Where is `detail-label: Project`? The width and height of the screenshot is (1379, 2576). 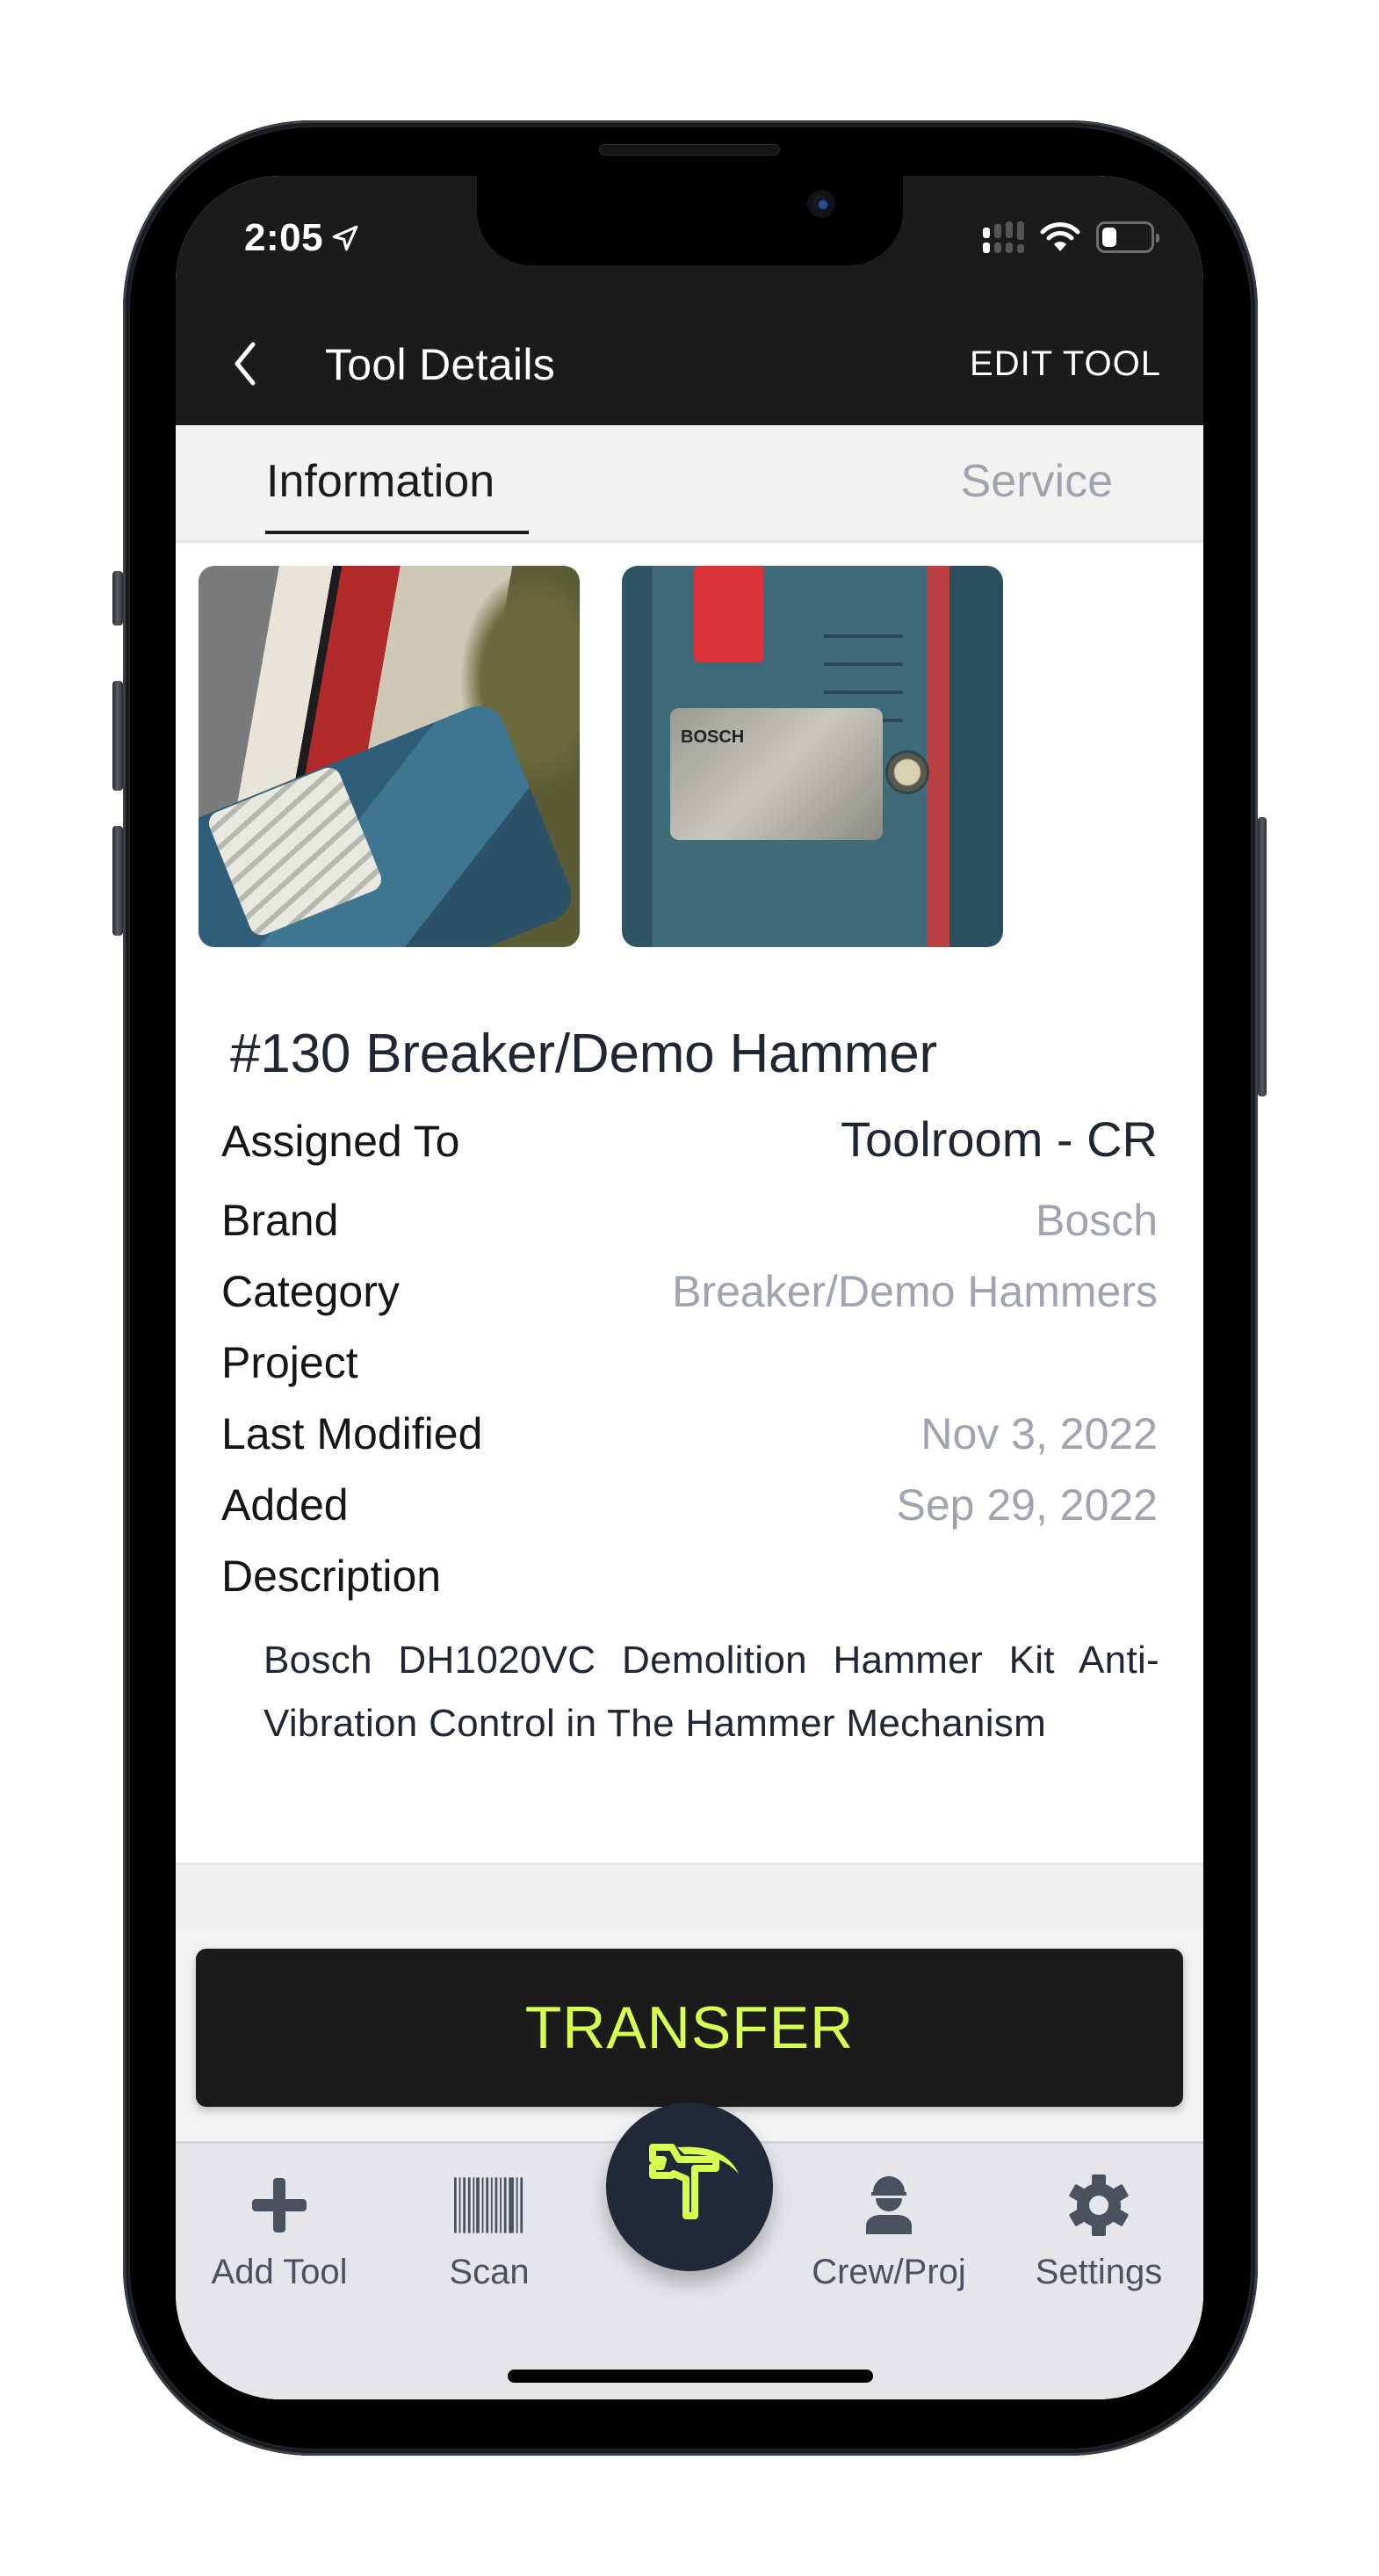
detail-label: Project is located at coordinates (289, 1362).